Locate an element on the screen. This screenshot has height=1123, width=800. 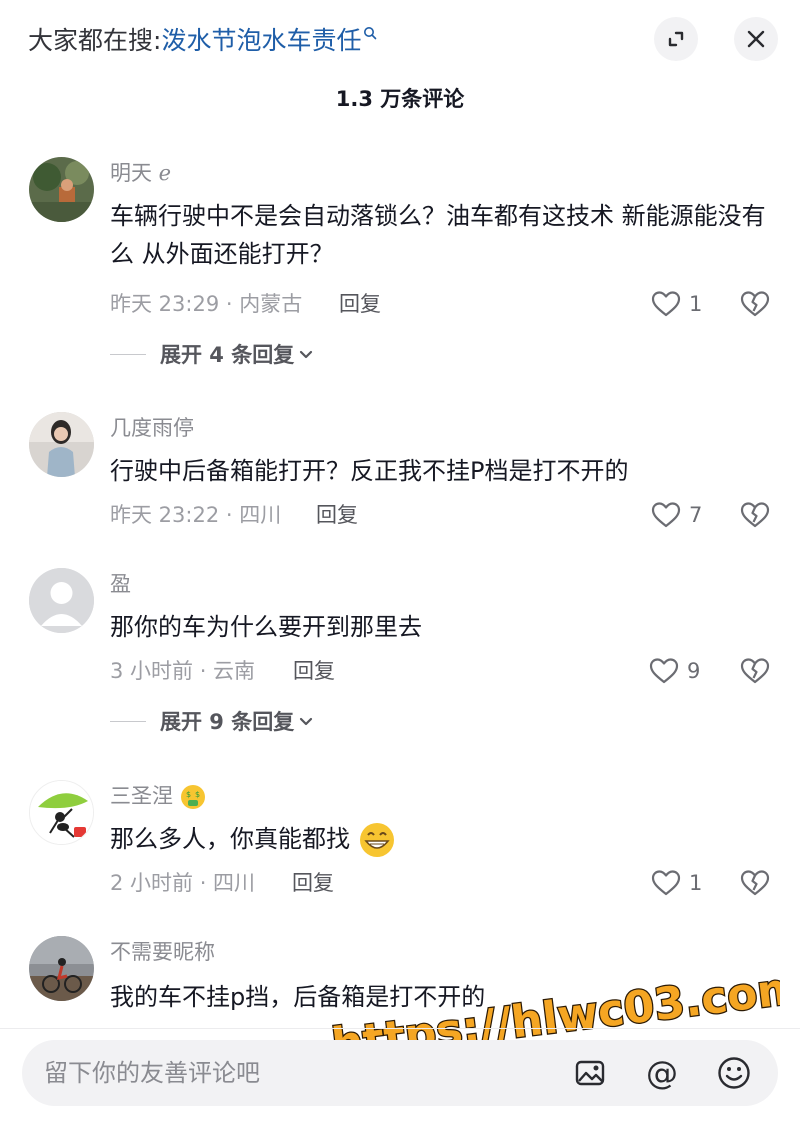
comment-text: 我的车不挂p挡，后备箱是打不开的 is located at coordinates (298, 997).